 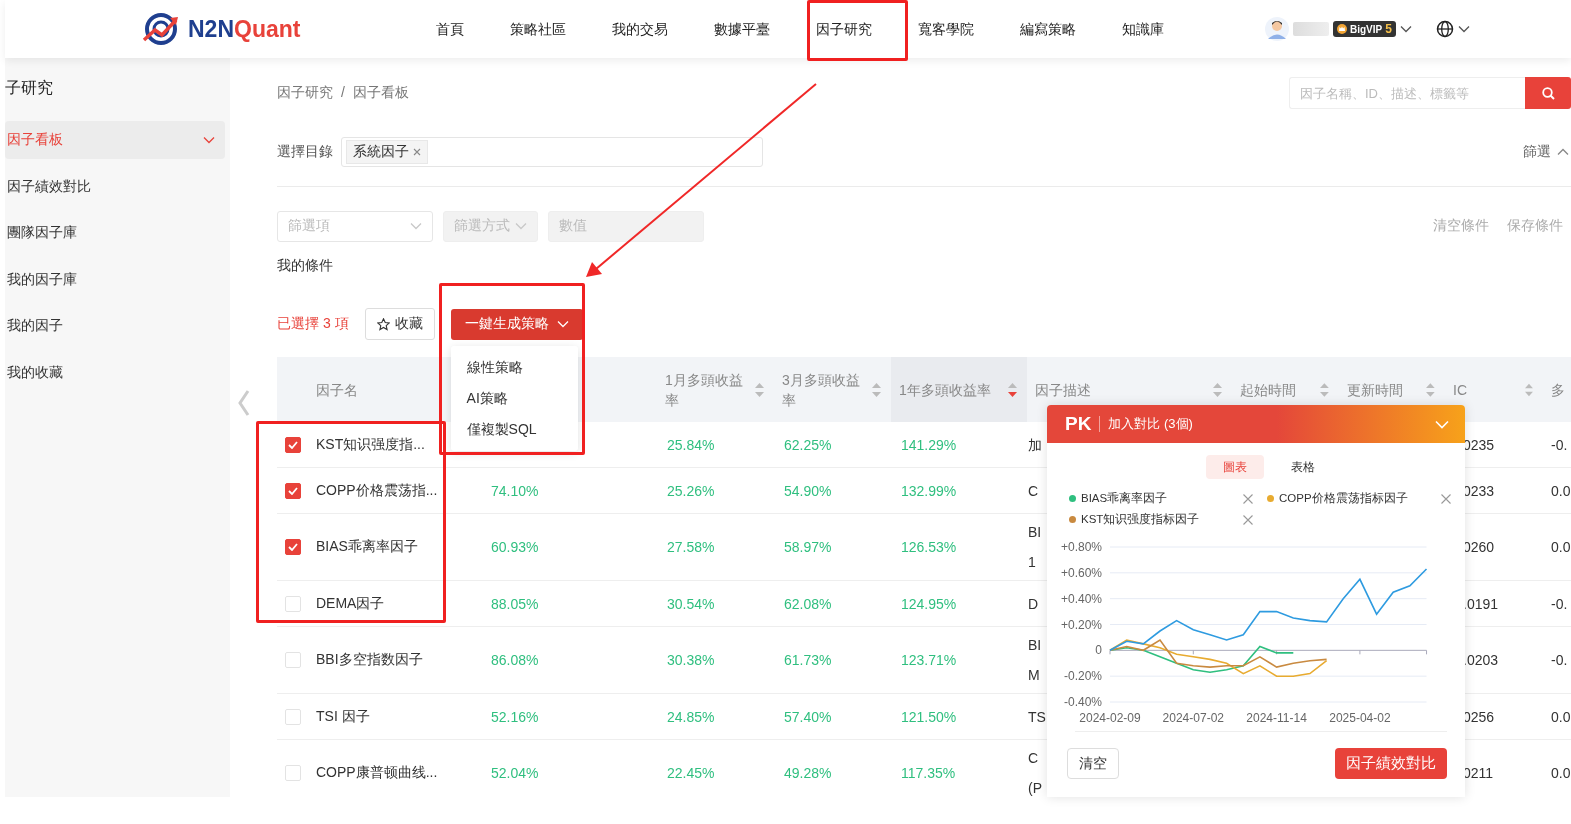 What do you see at coordinates (1081, 624) in the screenshot?
I see `axis-tick-label: +0.20%` at bounding box center [1081, 624].